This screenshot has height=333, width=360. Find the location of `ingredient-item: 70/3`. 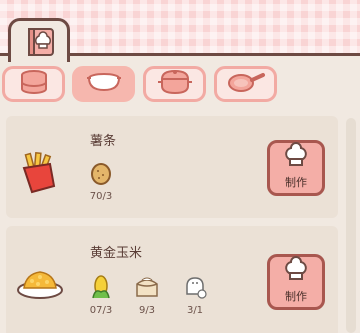

ingredient-item: 70/3 is located at coordinates (101, 182).